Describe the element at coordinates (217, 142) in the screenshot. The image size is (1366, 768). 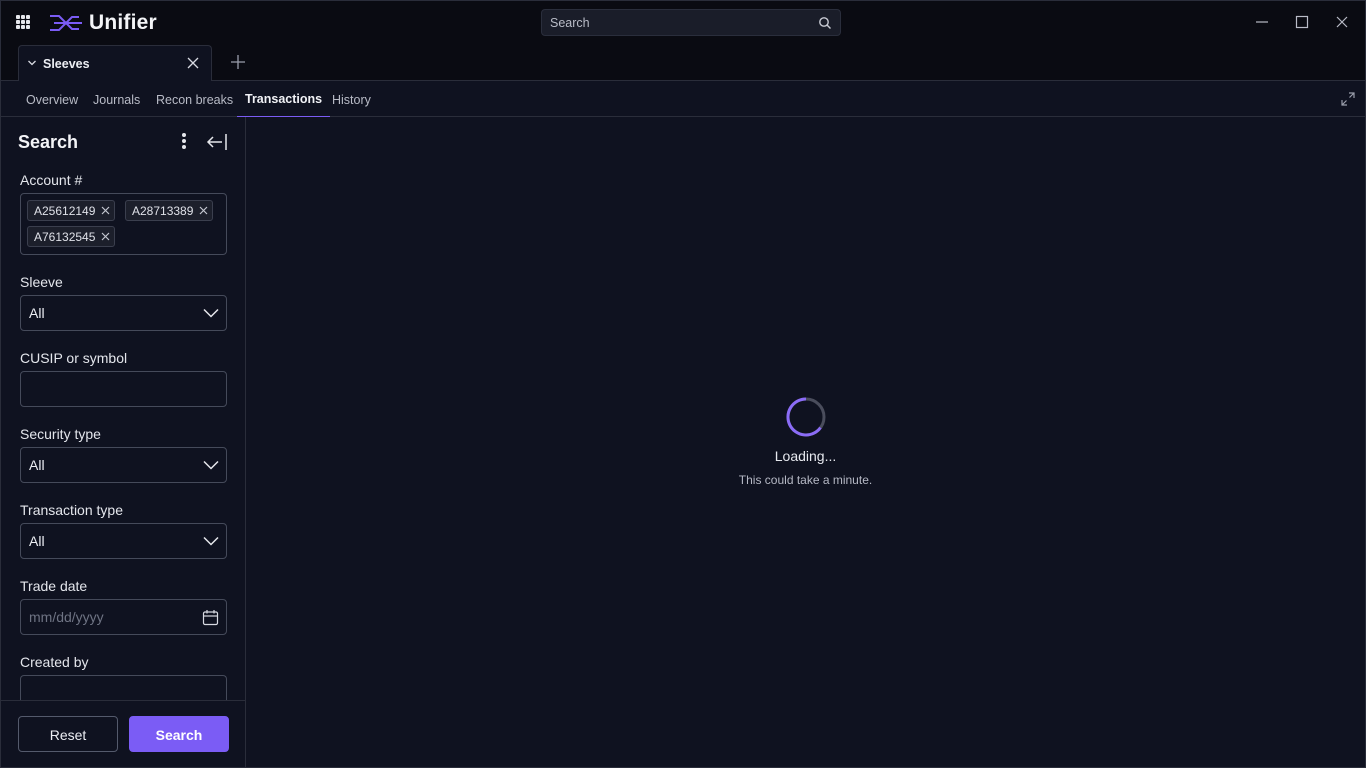
I see `collapse-panel-icon` at that location.